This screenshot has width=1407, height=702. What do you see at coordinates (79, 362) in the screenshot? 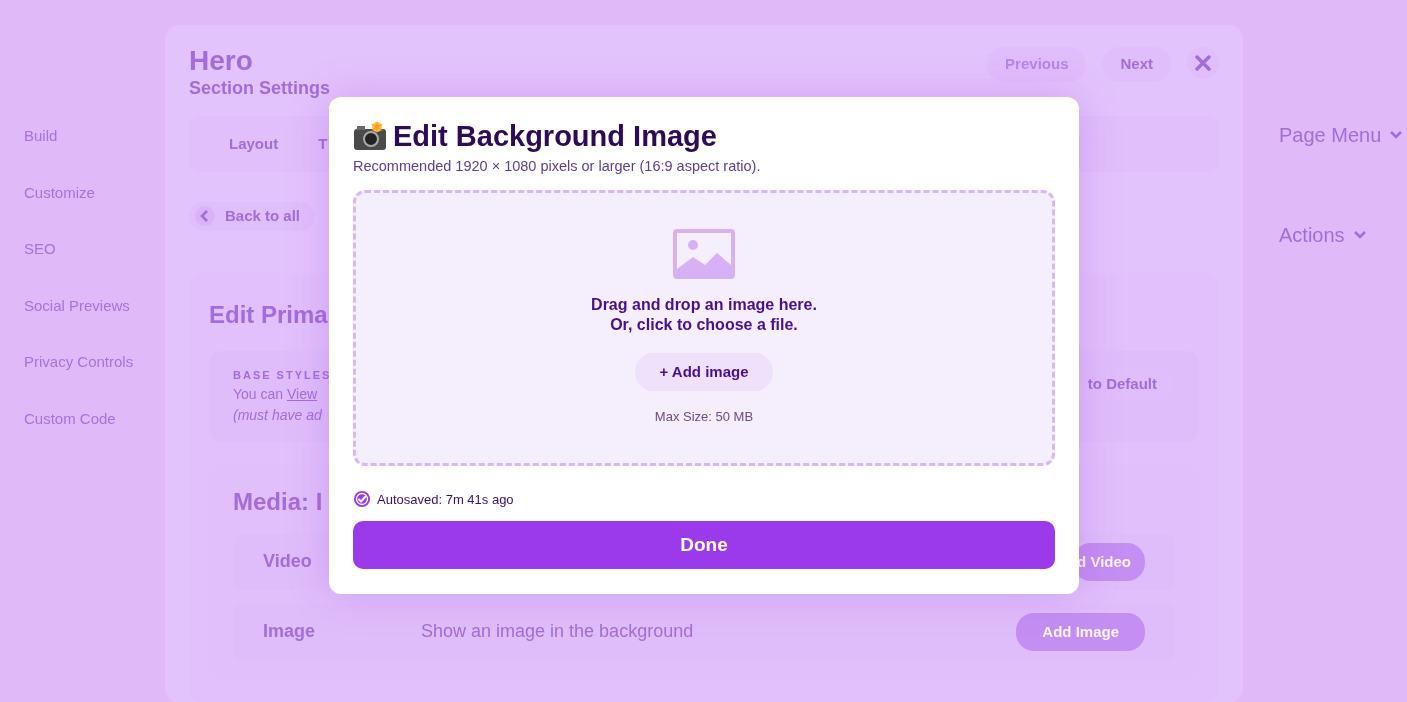
I see `sidebar-item: Privacy Controls` at bounding box center [79, 362].